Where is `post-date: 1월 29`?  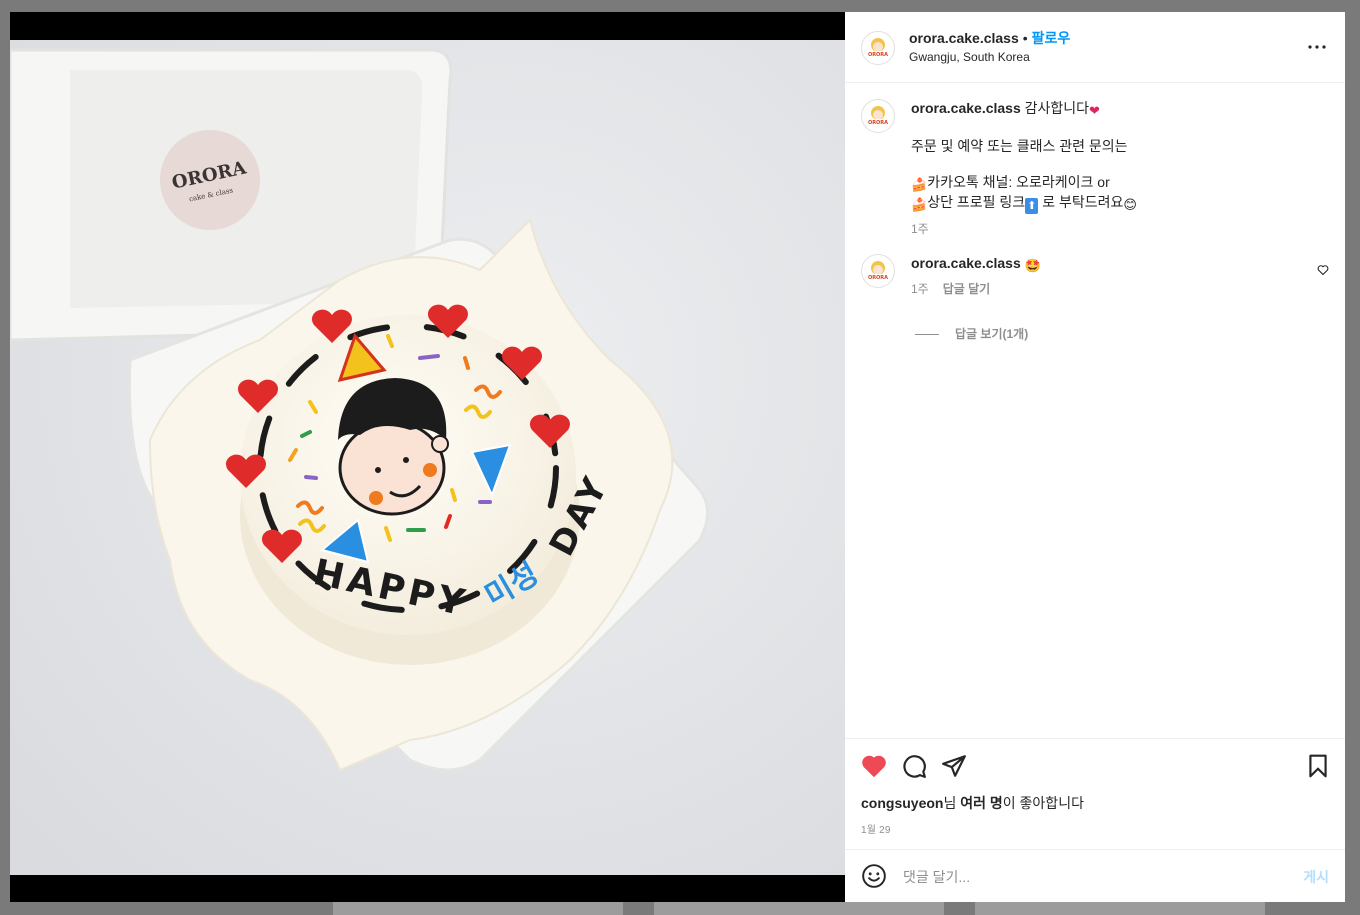 post-date: 1월 29 is located at coordinates (876, 828).